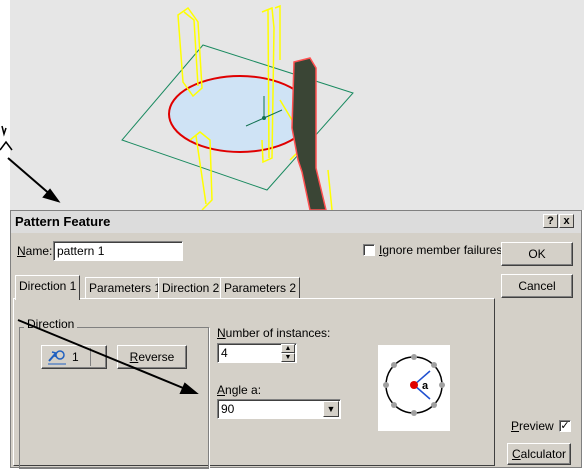 The height and width of the screenshot is (470, 584). Describe the element at coordinates (224, 353) in the screenshot. I see `instances-value: 4` at that location.